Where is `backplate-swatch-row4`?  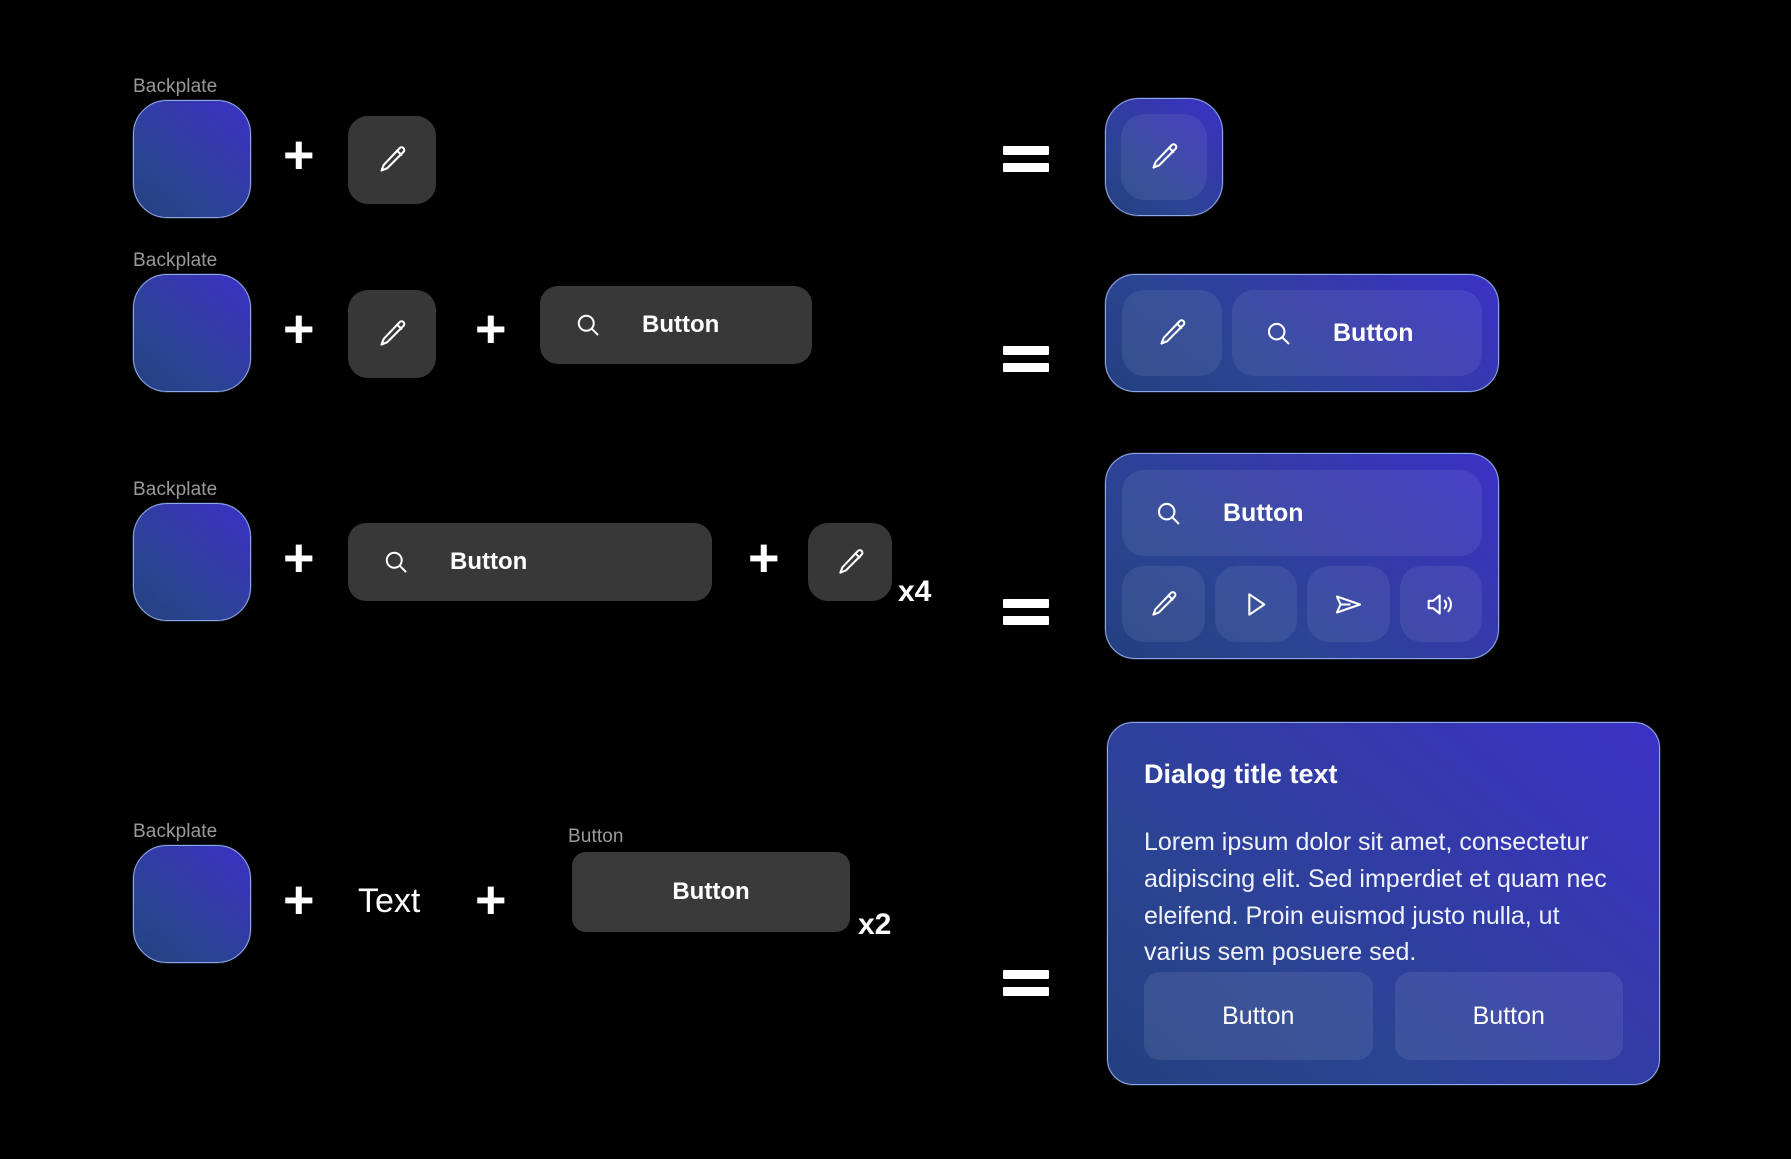
backplate-swatch-row4 is located at coordinates (192, 904).